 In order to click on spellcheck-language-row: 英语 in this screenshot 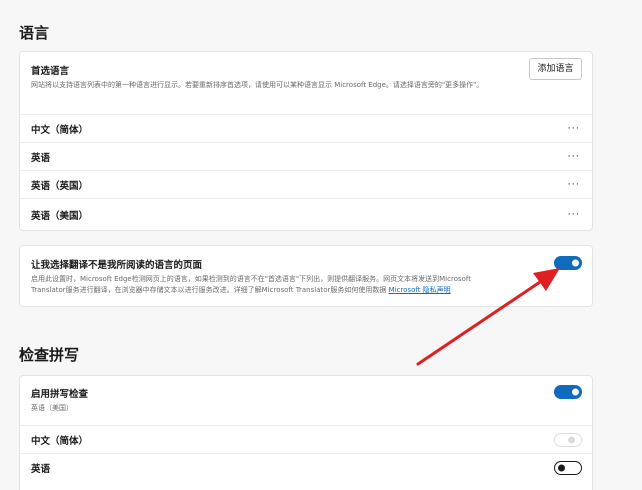, I will do `click(306, 468)`.